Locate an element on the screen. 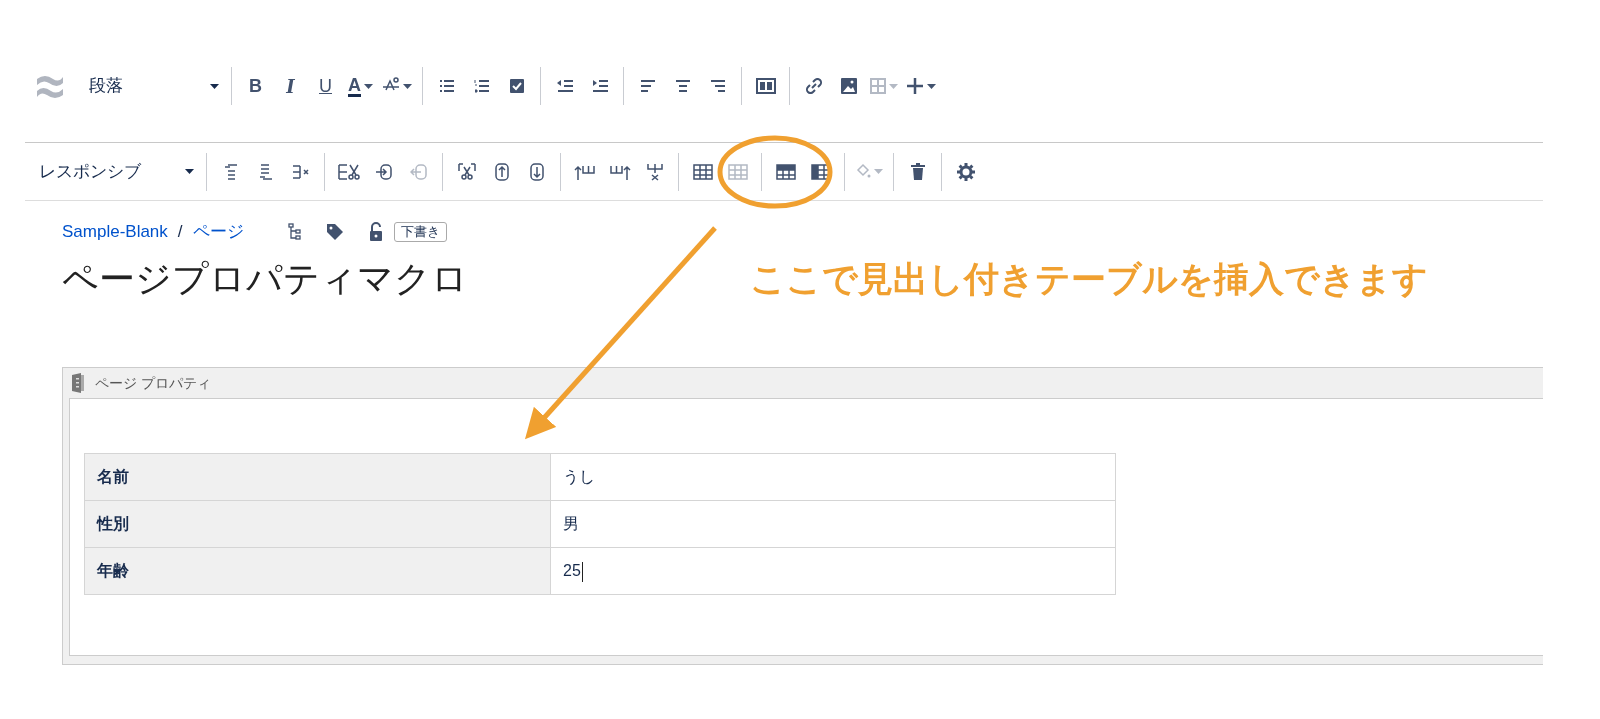 The image size is (1600, 719). style-dropdown: レスポンシブ is located at coordinates (112, 171).